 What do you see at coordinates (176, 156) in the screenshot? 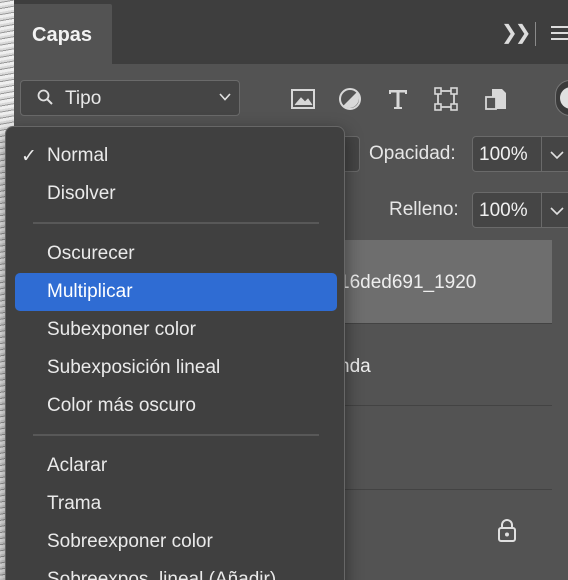
I see `menu-item-normal: ✓ Normal` at bounding box center [176, 156].